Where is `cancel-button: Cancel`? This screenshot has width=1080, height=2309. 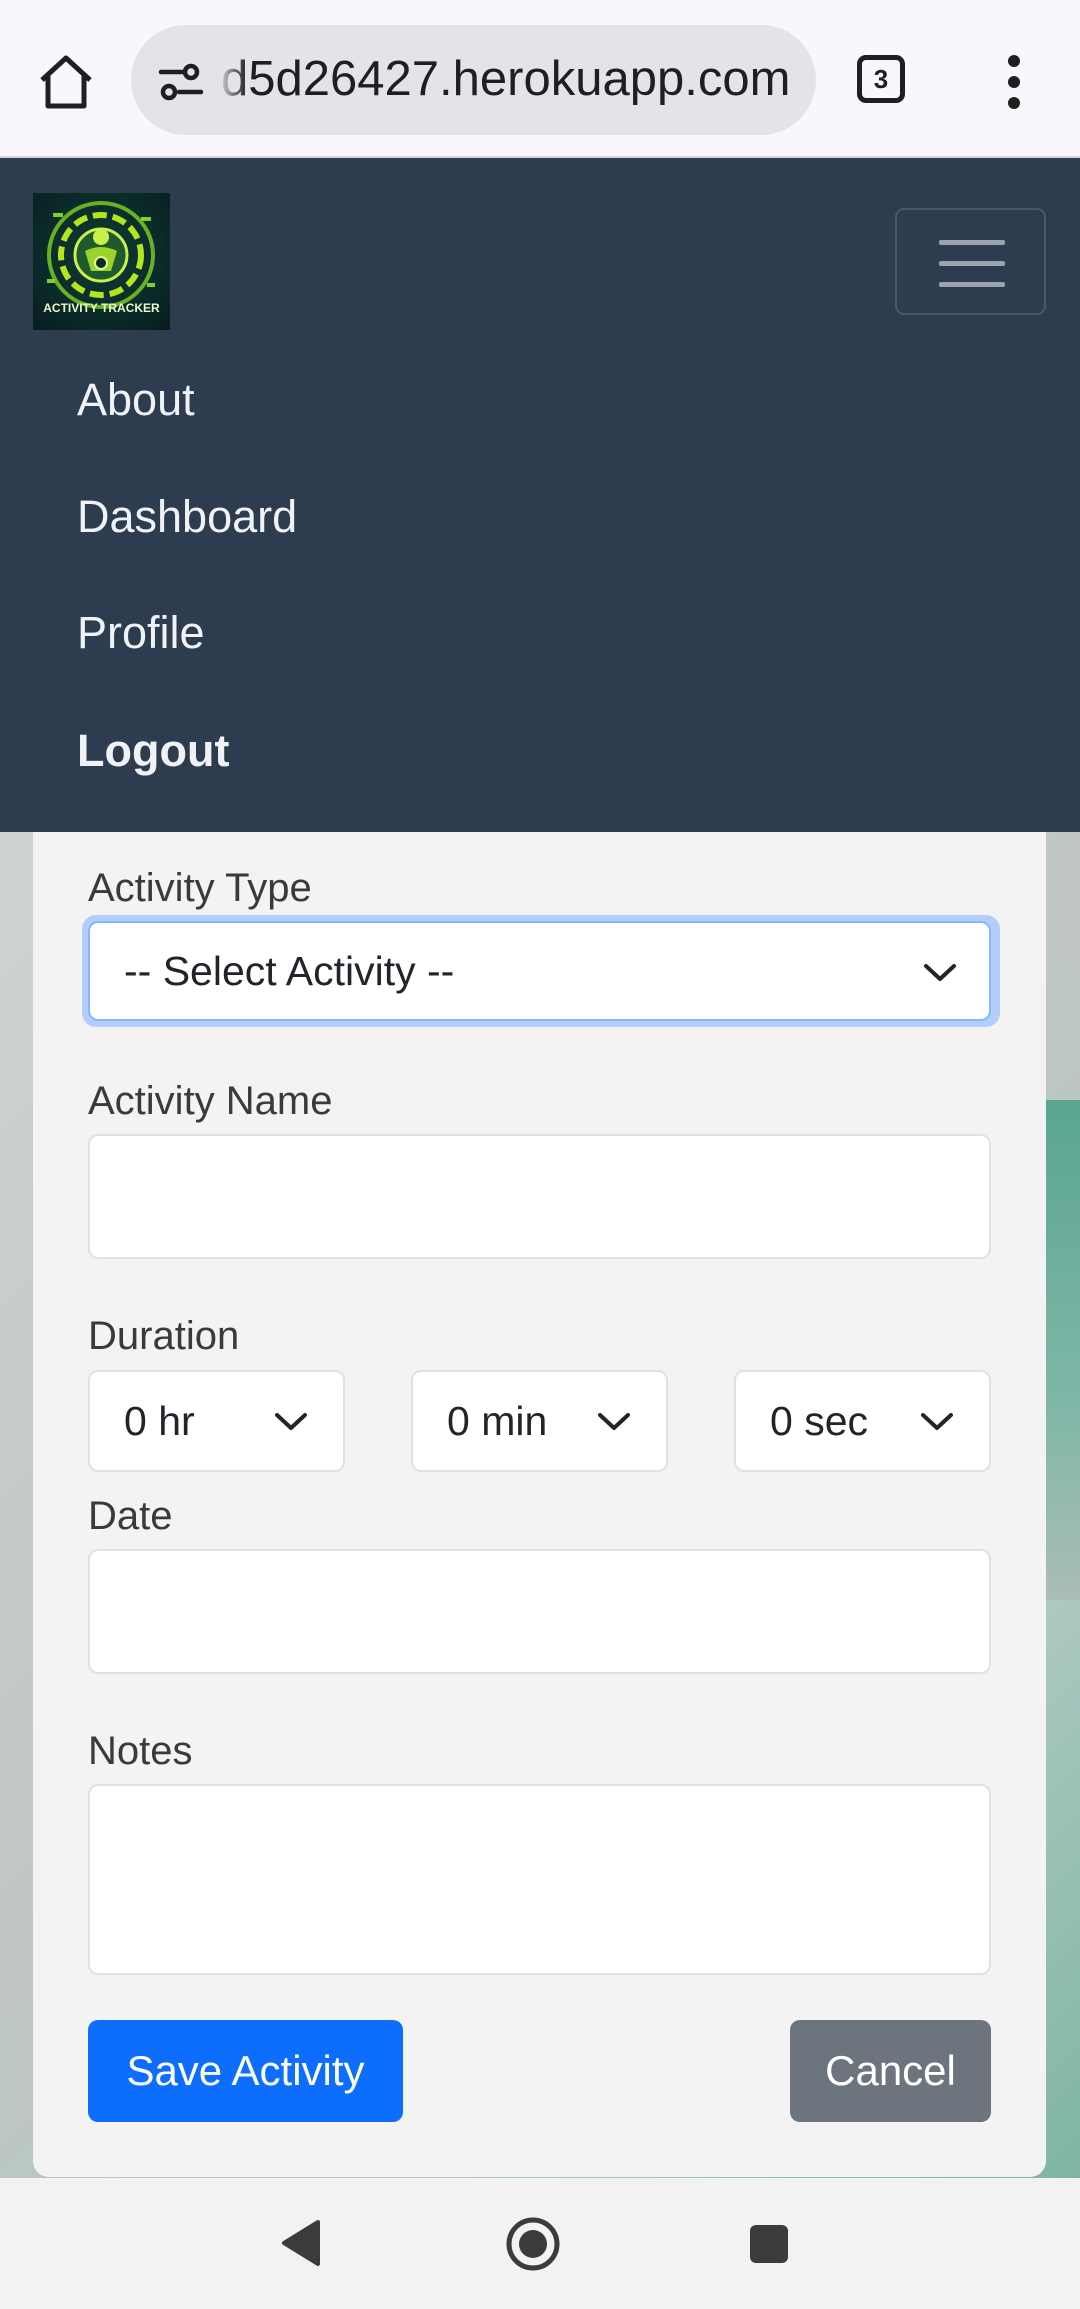 cancel-button: Cancel is located at coordinates (890, 2071).